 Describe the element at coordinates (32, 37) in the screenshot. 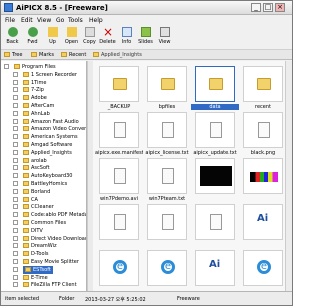

I see `toolbar-forward: Fwd` at that location.